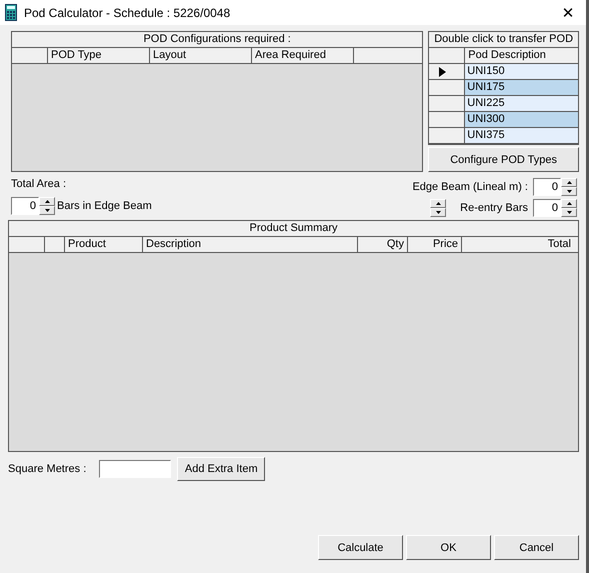 This screenshot has height=573, width=589. Describe the element at coordinates (11, 12) in the screenshot. I see `calculator-icon` at that location.